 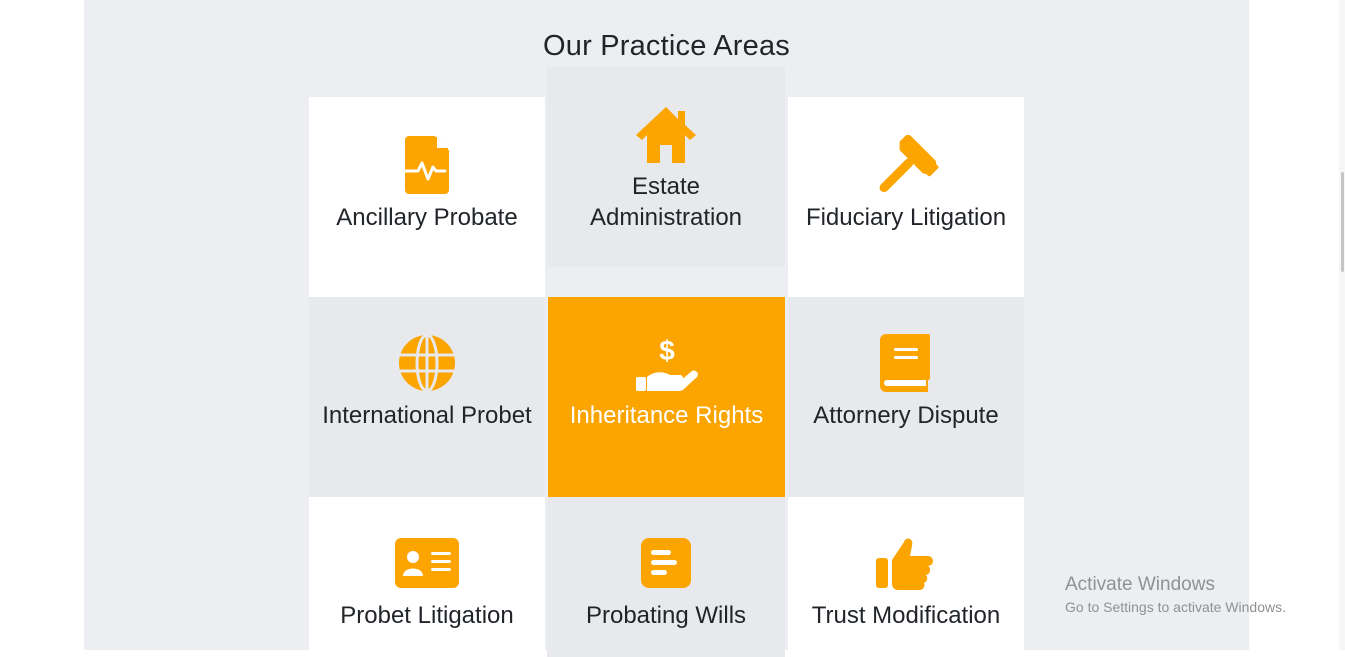 I want to click on practice-card-international-probet: International Probet, so click(x=427, y=397).